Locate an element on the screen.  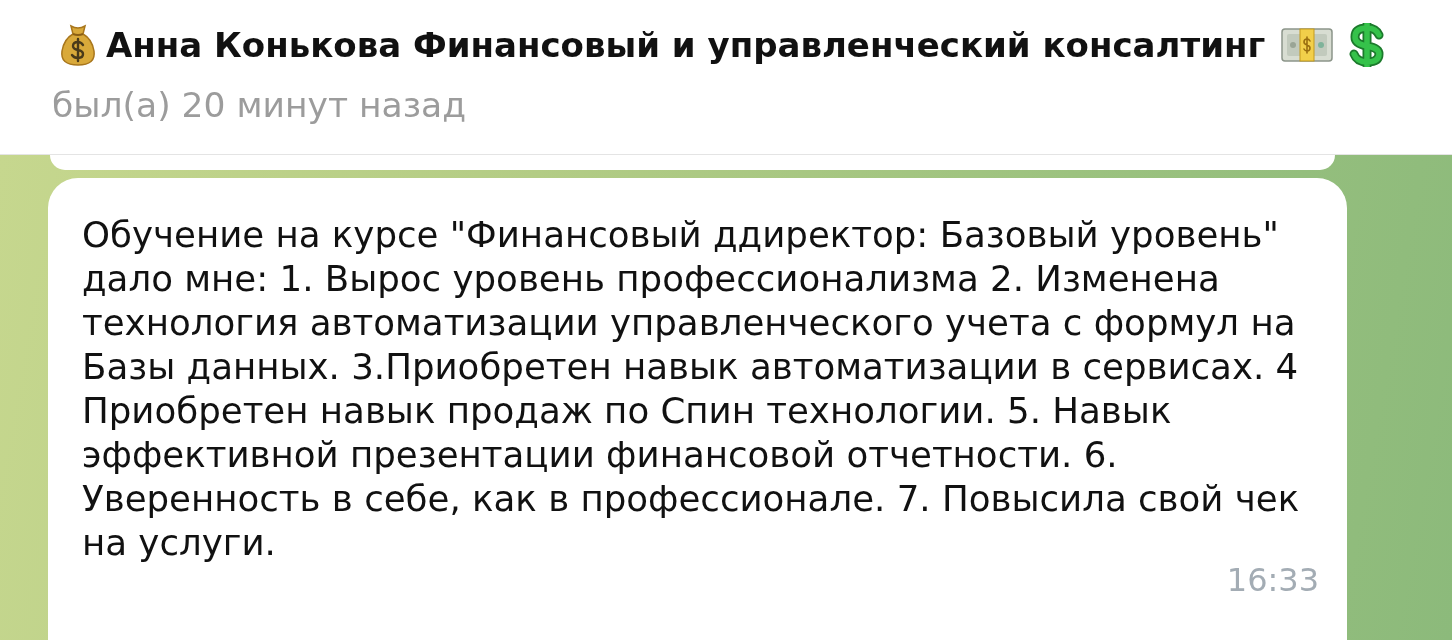
dollar-sign-icon is located at coordinates (1367, 45).